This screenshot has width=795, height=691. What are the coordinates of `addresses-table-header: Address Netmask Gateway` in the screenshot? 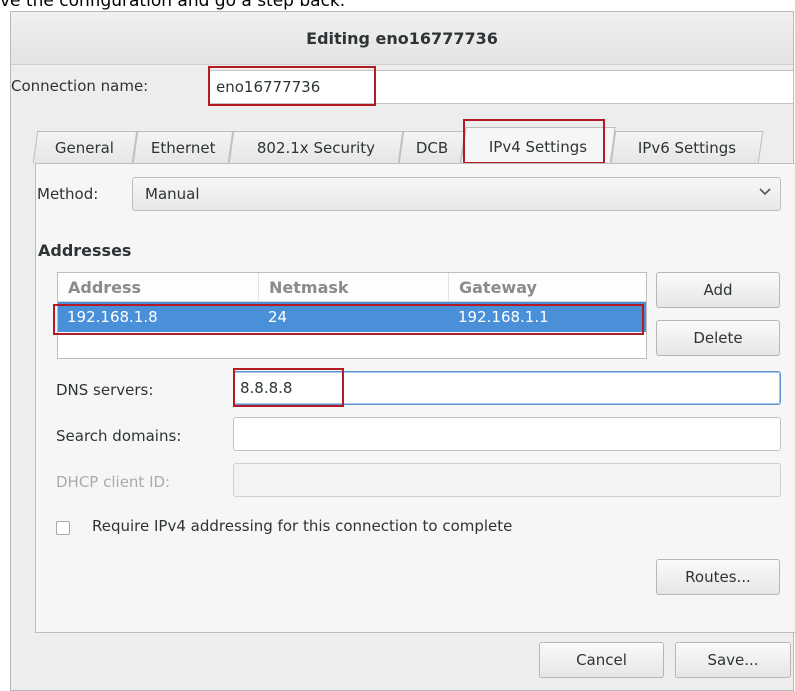 It's located at (352, 287).